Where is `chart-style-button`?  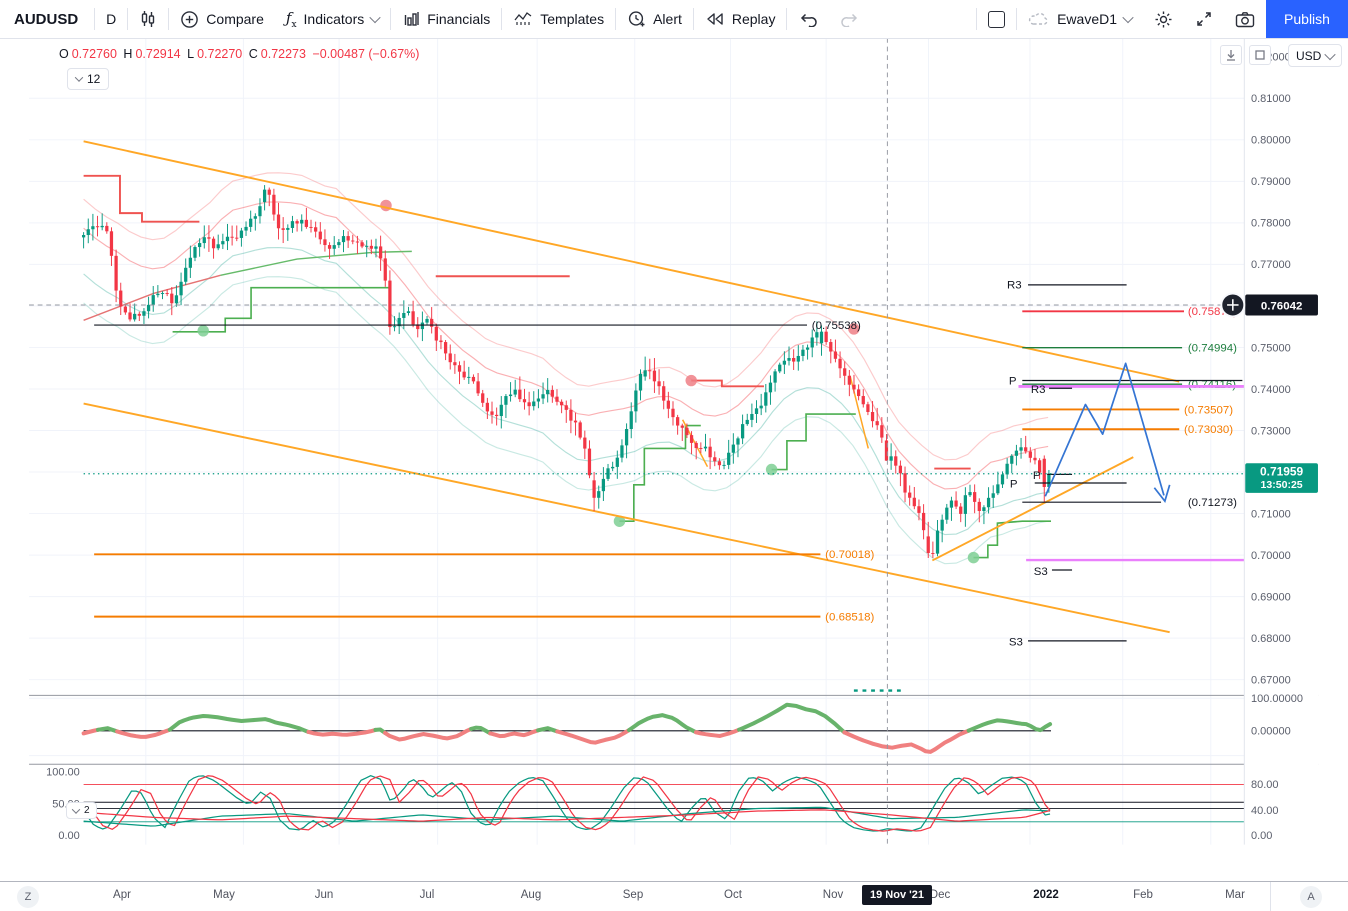 chart-style-button is located at coordinates (148, 19).